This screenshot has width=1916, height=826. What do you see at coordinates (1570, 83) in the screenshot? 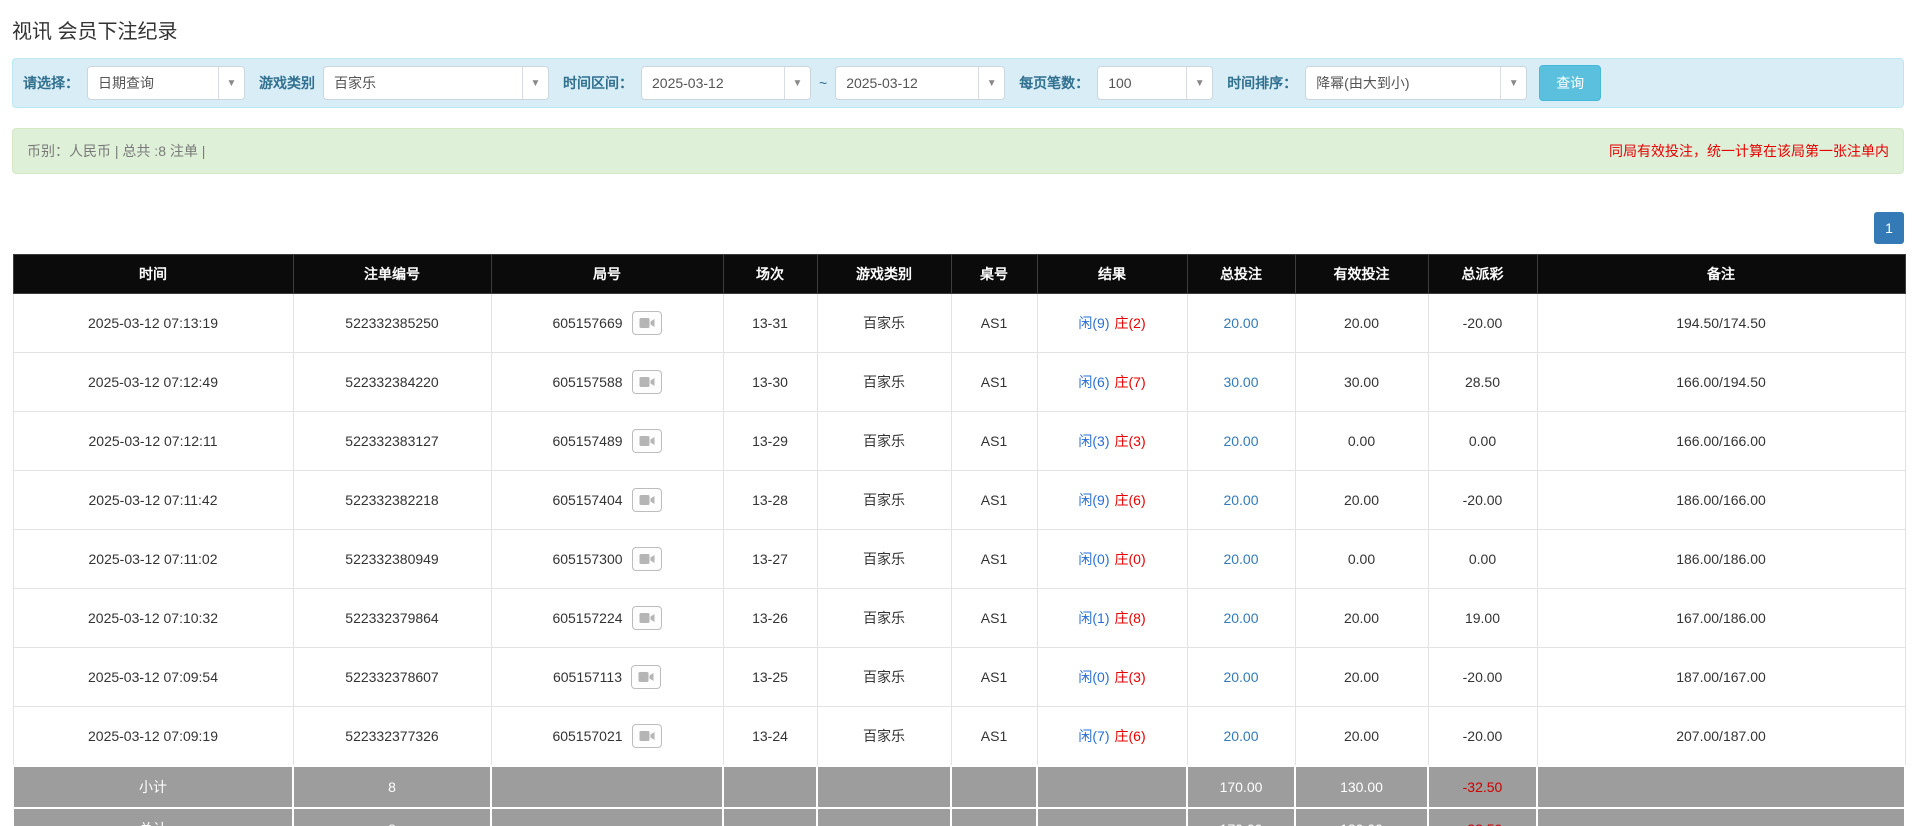
I see `search-button: 查询` at bounding box center [1570, 83].